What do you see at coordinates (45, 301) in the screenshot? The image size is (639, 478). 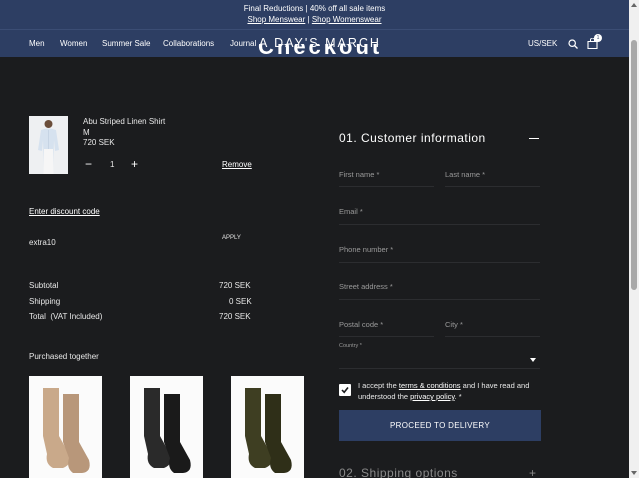 I see `shipping-label: Shipping` at bounding box center [45, 301].